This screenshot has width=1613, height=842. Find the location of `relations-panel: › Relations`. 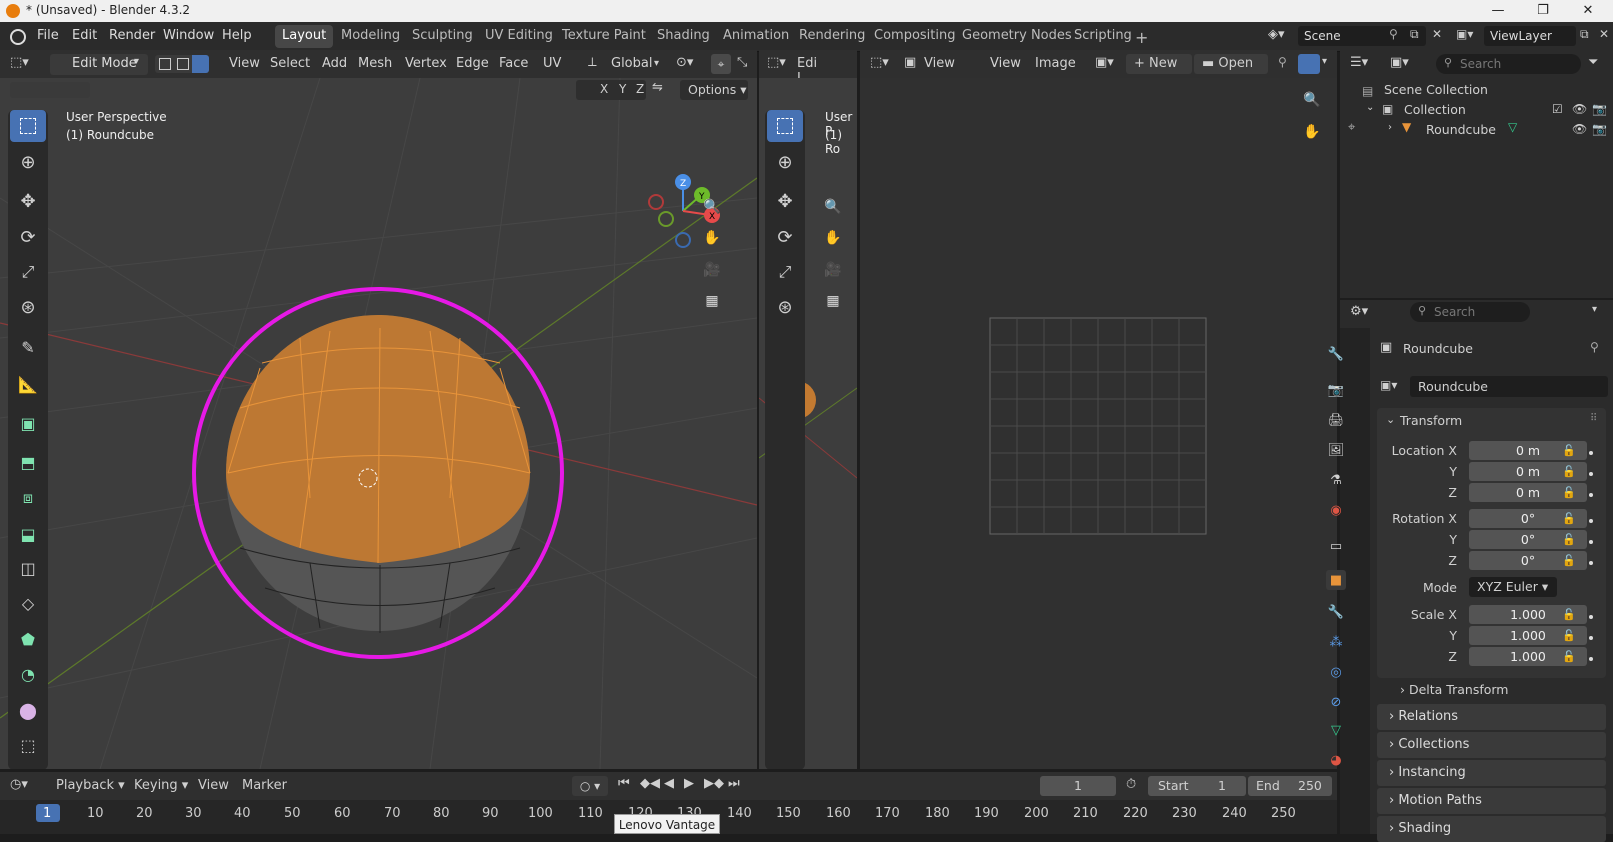

relations-panel: › Relations is located at coordinates (1491, 717).